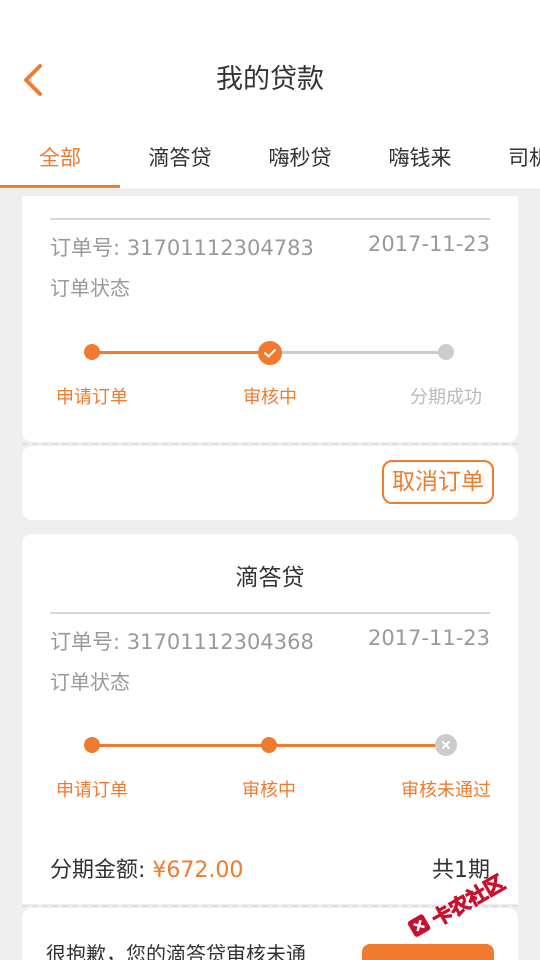 The image size is (540, 960). Describe the element at coordinates (181, 352) in the screenshot. I see `progress-line-complete` at that location.